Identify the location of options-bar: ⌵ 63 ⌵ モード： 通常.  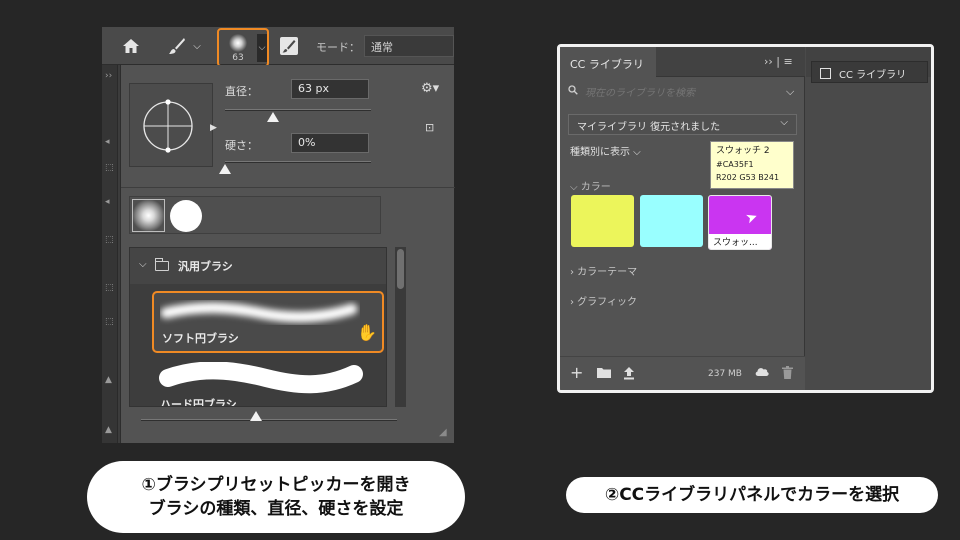
(278, 47).